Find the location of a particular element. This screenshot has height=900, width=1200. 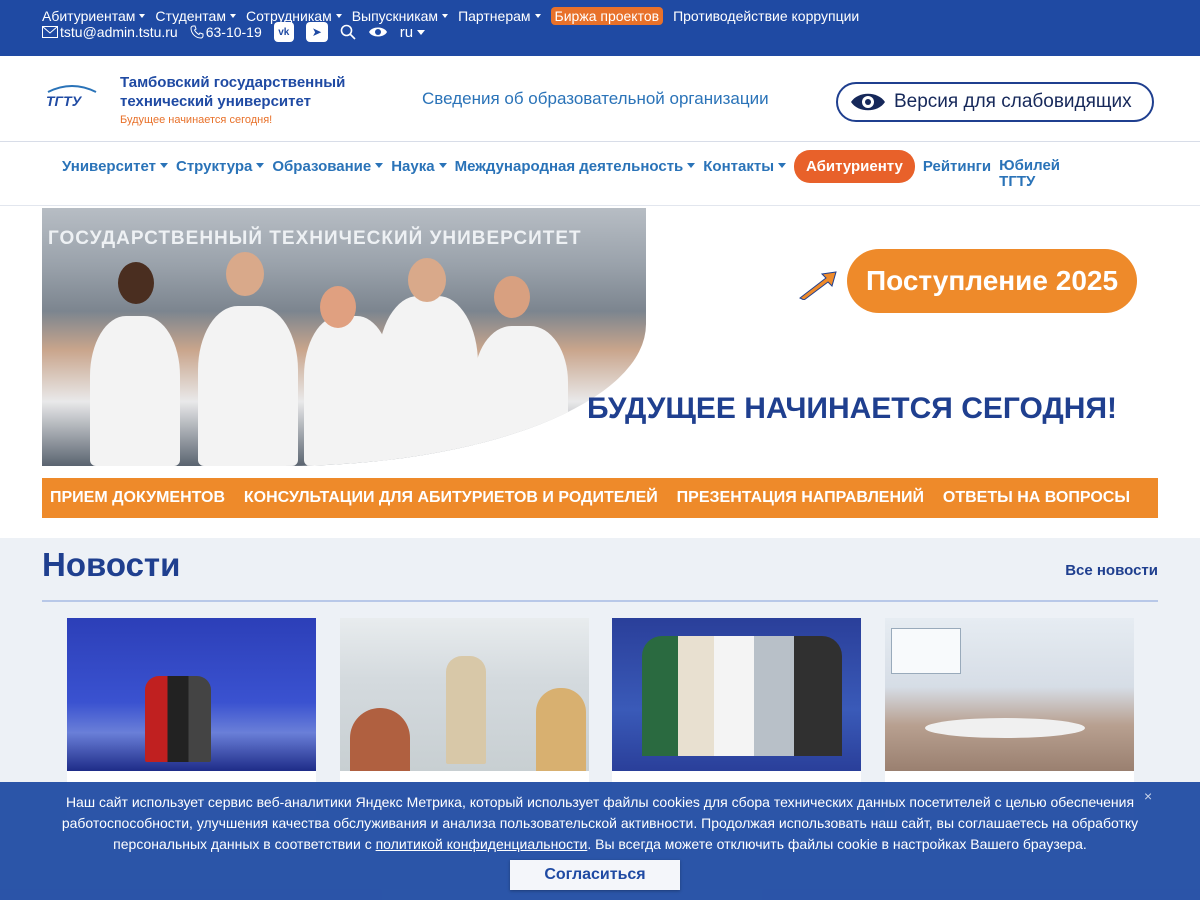

privacy-policy-link: политикой конфиденциальности is located at coordinates (482, 844).